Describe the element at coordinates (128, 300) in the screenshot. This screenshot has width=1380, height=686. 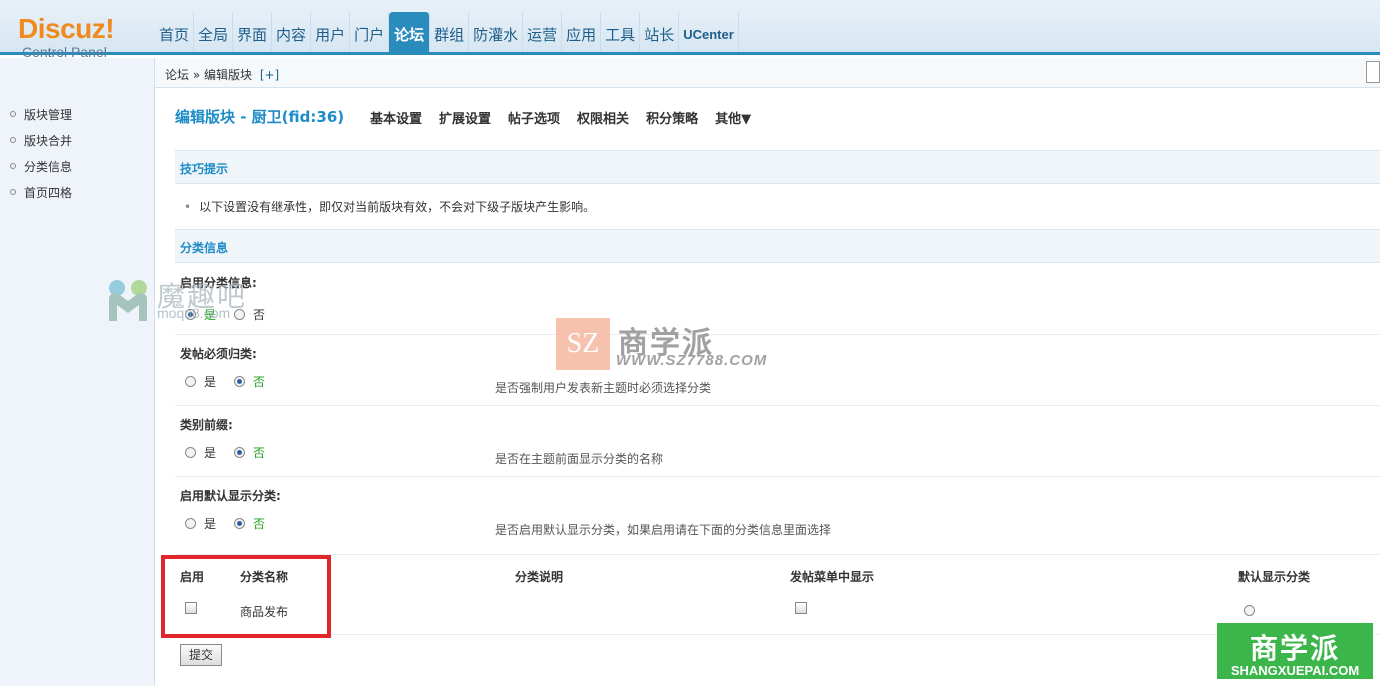
I see `moqu-logo-icon` at that location.